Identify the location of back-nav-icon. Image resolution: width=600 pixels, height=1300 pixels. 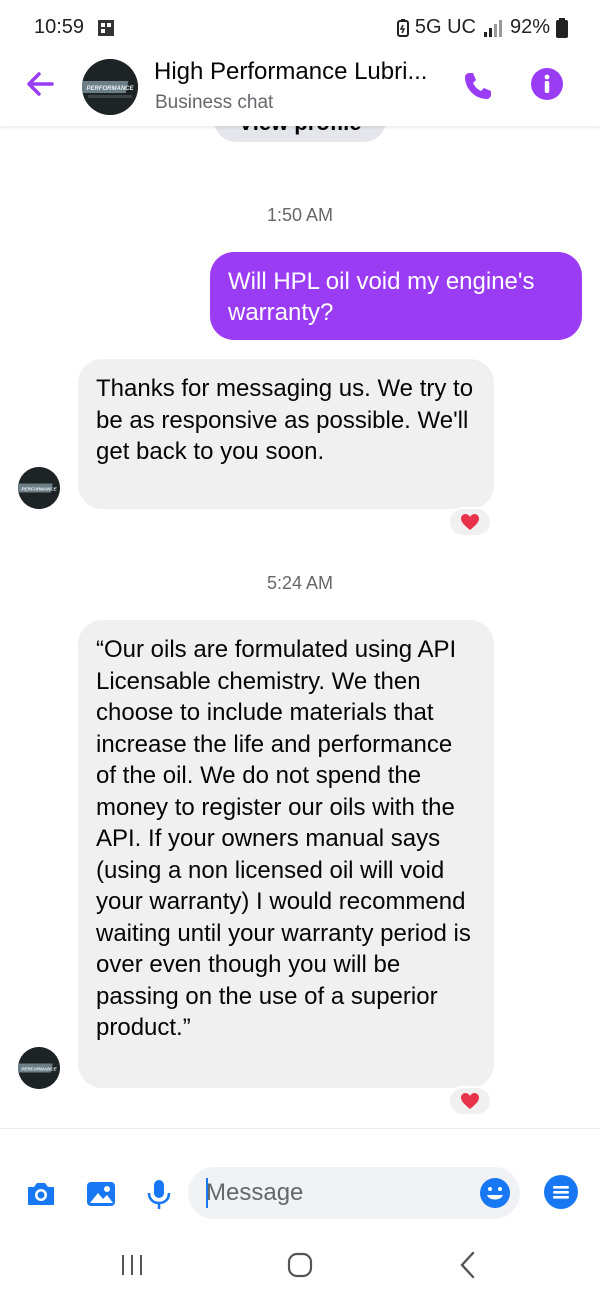
(468, 1265).